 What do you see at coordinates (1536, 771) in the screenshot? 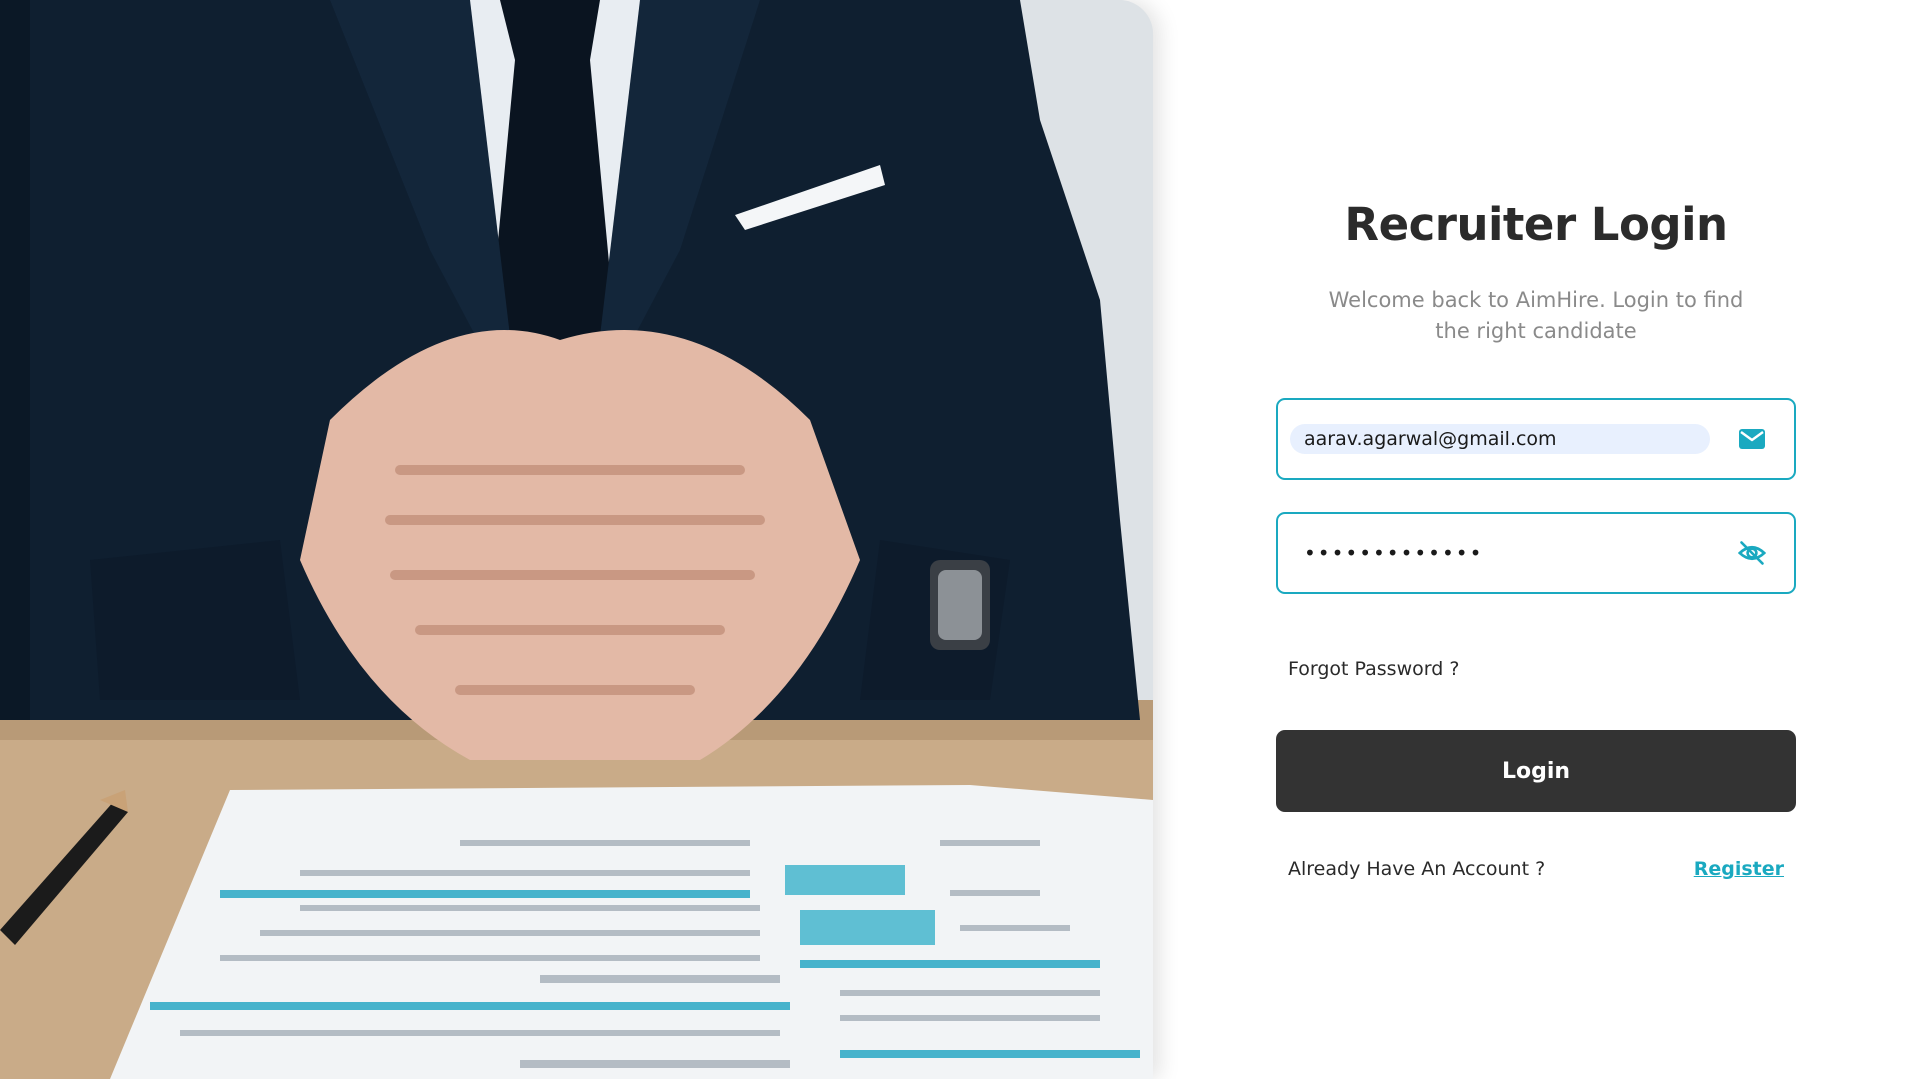
I see `login-button: Login` at bounding box center [1536, 771].